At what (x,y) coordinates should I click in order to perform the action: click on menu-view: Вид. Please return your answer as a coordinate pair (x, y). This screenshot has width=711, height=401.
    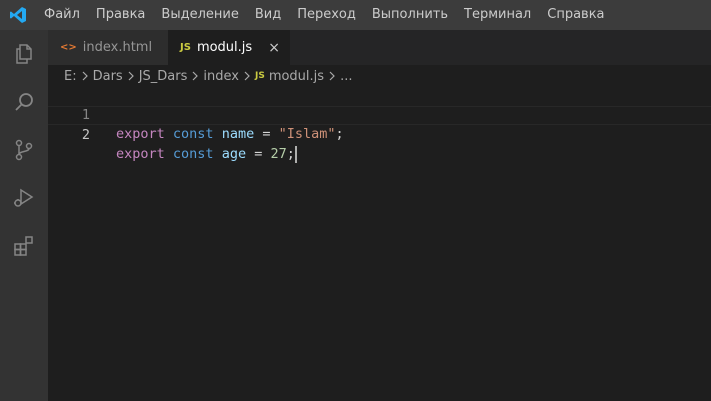
    Looking at the image, I should click on (268, 15).